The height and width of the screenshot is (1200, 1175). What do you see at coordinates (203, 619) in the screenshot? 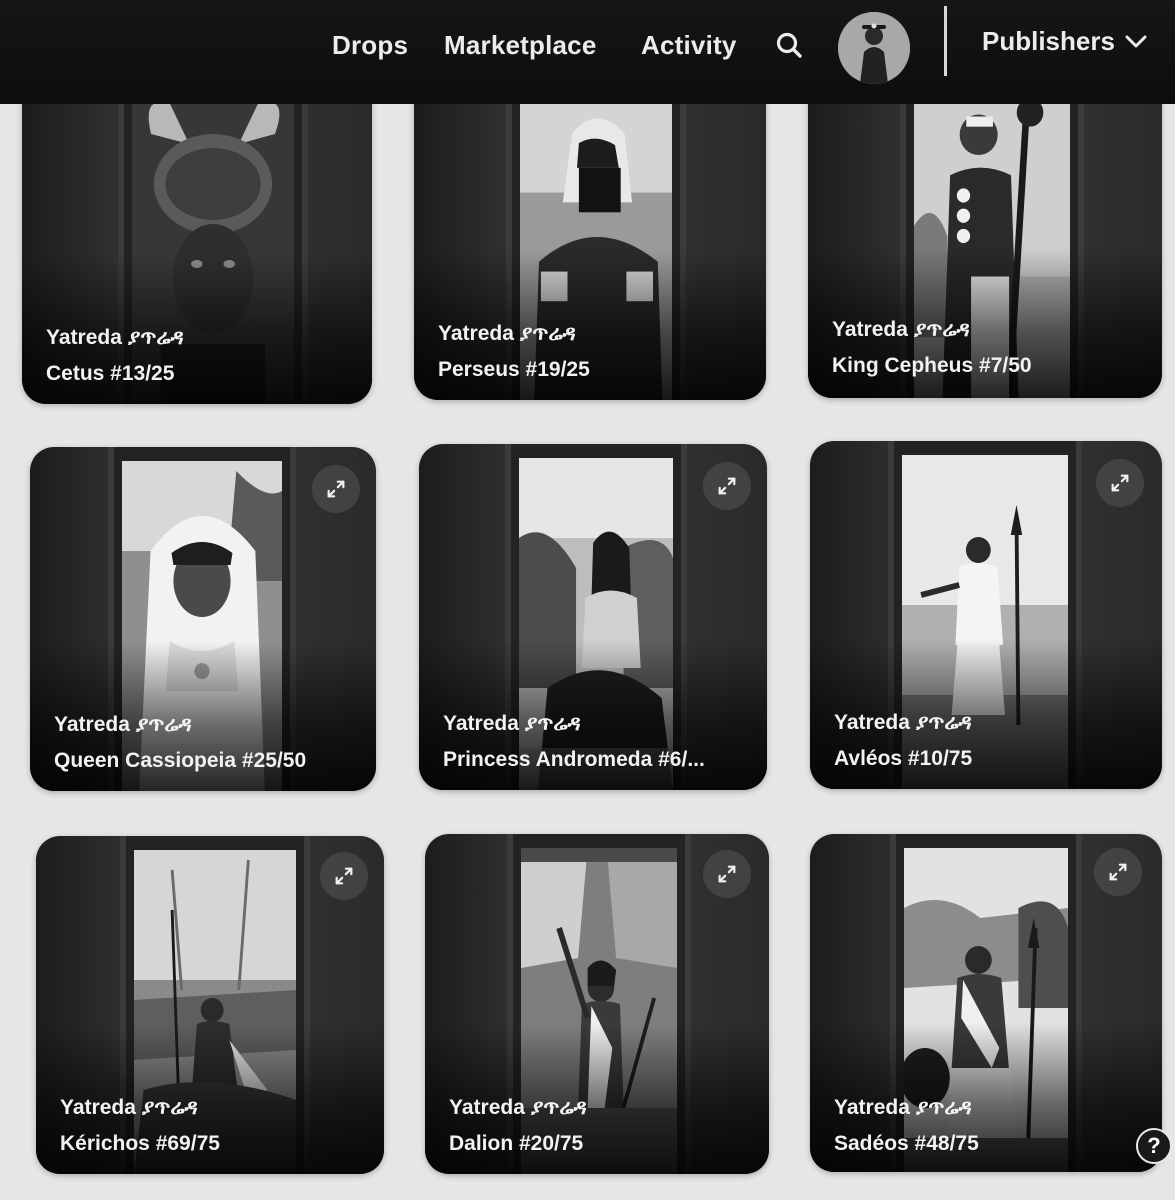
I see `nft-card: Yatreda ያጥሬዳ Queen Cassiopeia #25/50` at bounding box center [203, 619].